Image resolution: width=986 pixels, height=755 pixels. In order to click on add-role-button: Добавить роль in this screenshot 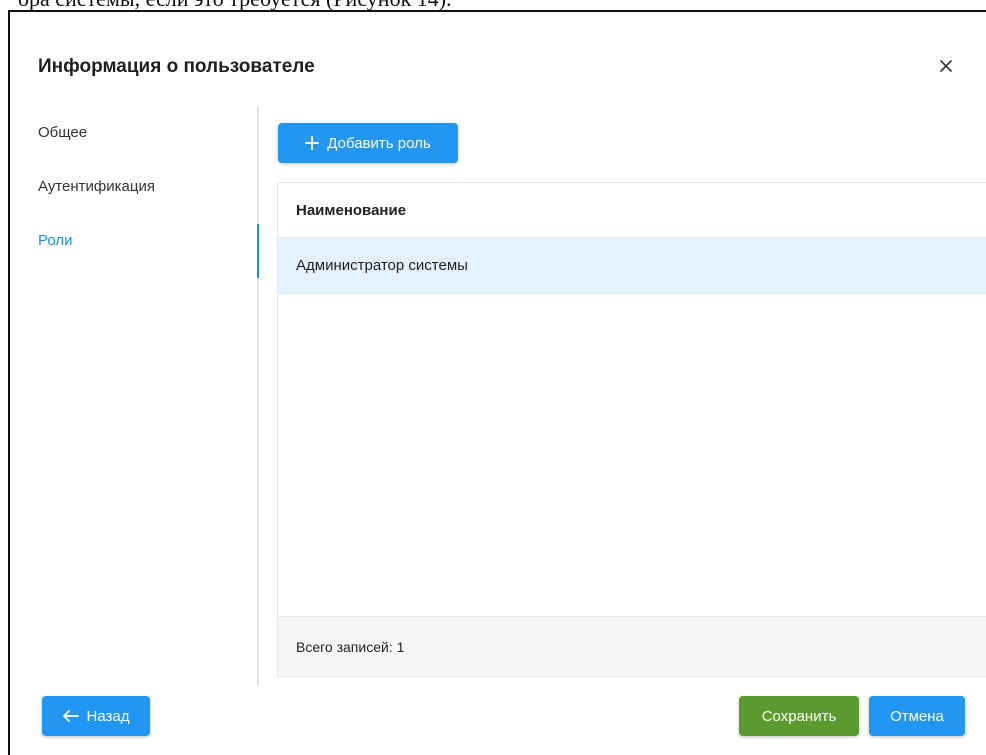, I will do `click(368, 143)`.